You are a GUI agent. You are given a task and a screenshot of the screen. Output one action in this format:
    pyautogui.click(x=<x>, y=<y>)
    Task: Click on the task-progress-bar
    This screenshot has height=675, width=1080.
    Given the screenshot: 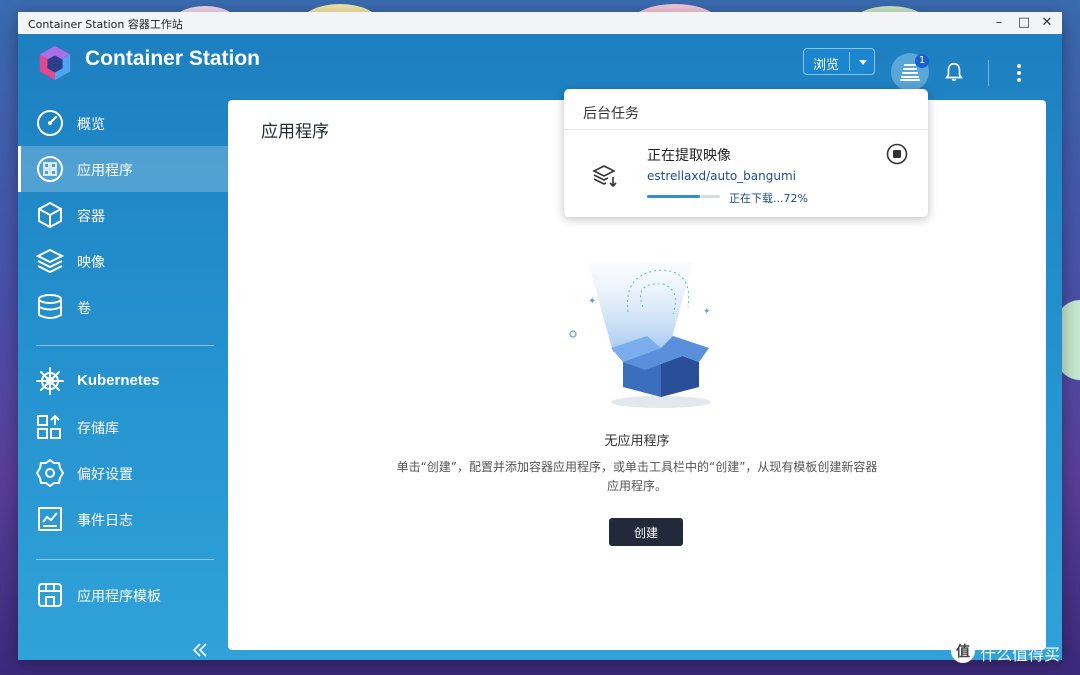 What is the action you would take?
    pyautogui.click(x=683, y=196)
    